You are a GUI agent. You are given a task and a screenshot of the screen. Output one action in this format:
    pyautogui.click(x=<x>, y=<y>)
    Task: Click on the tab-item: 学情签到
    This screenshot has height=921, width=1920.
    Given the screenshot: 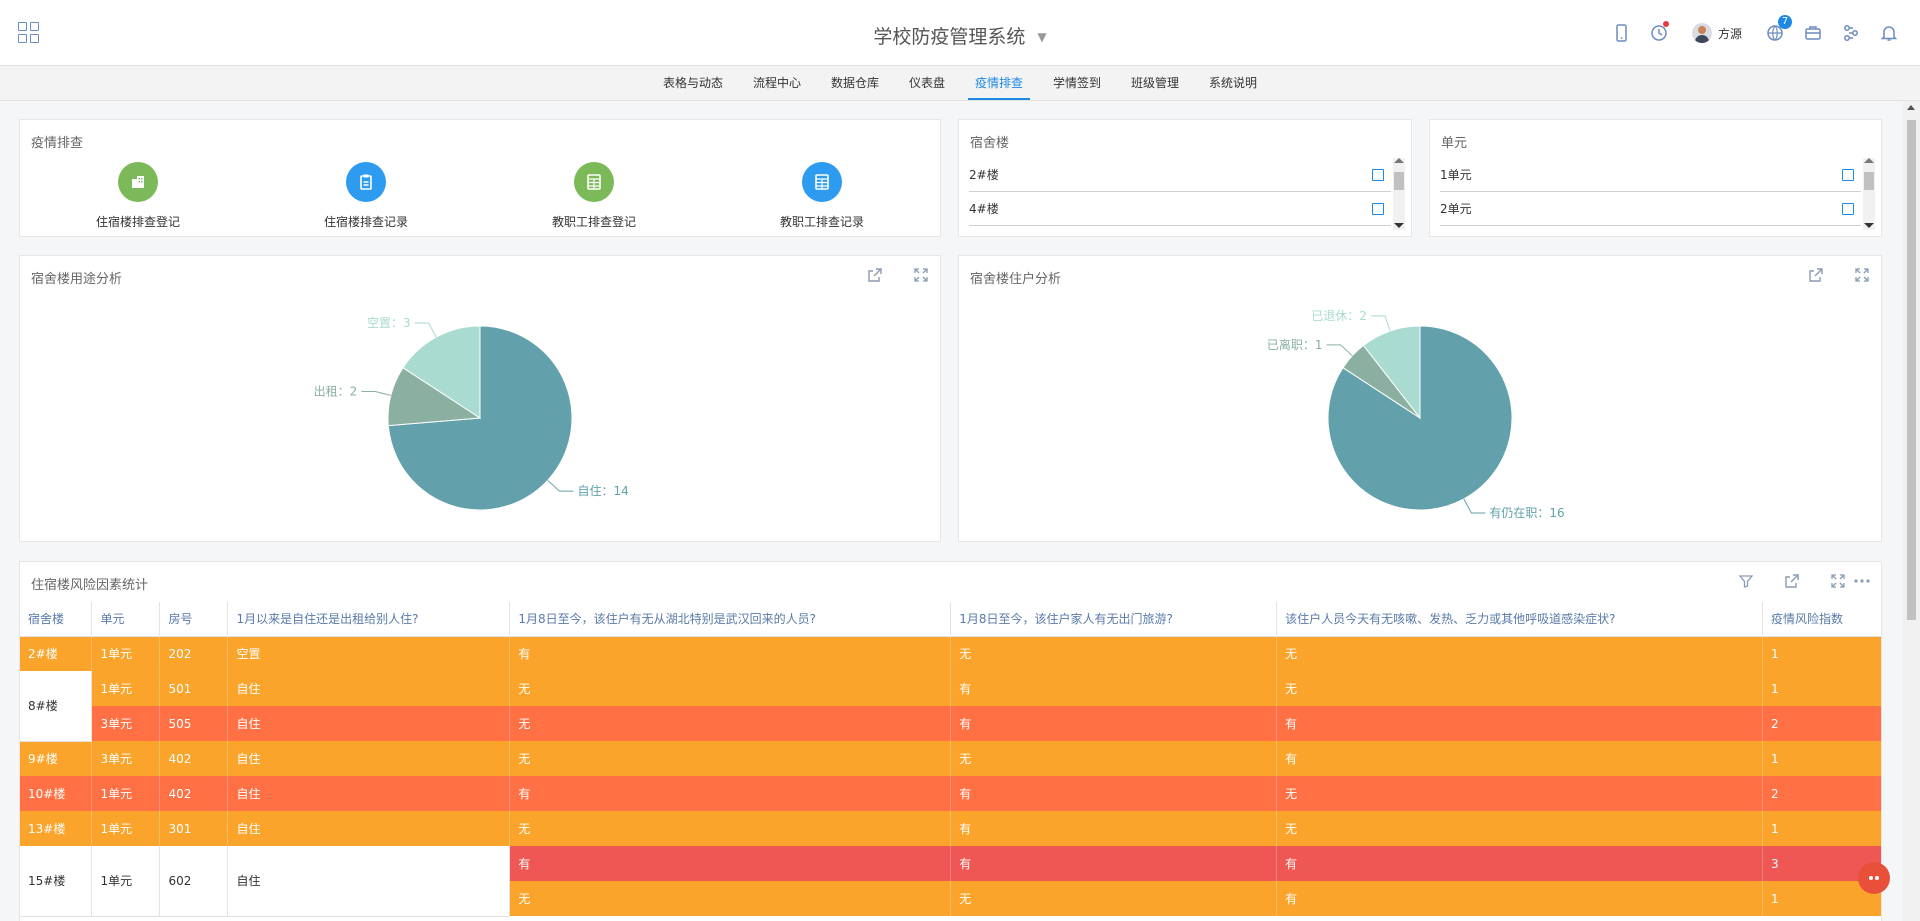 What is the action you would take?
    pyautogui.click(x=1077, y=83)
    